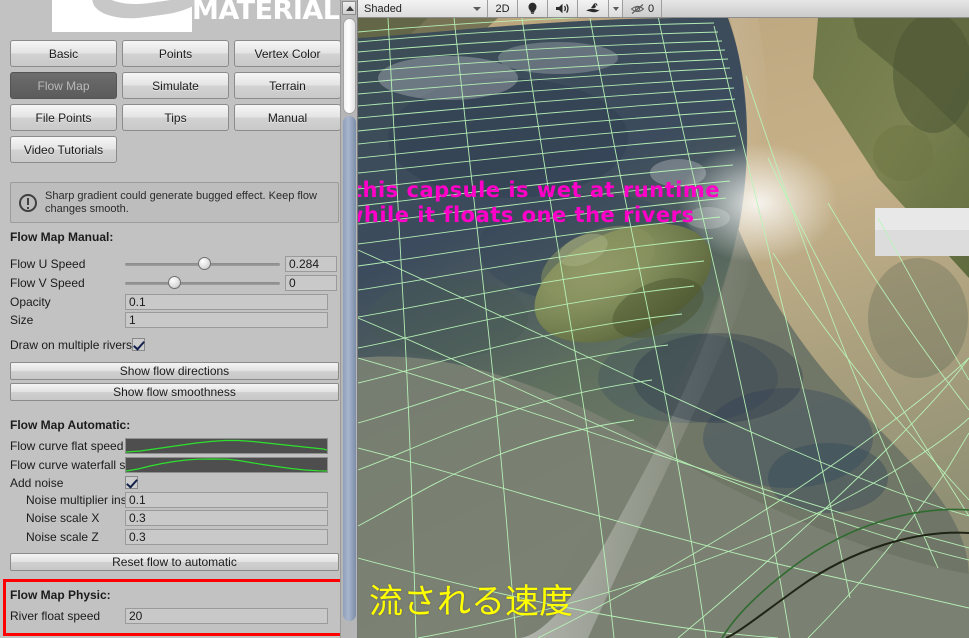 This screenshot has height=638, width=969. Describe the element at coordinates (174, 562) in the screenshot. I see `button-reset-flow-to-automatic: Reset flow to automatic` at that location.